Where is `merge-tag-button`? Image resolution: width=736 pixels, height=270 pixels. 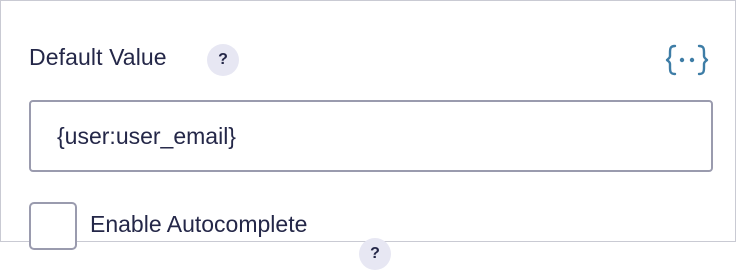 merge-tag-button is located at coordinates (687, 60).